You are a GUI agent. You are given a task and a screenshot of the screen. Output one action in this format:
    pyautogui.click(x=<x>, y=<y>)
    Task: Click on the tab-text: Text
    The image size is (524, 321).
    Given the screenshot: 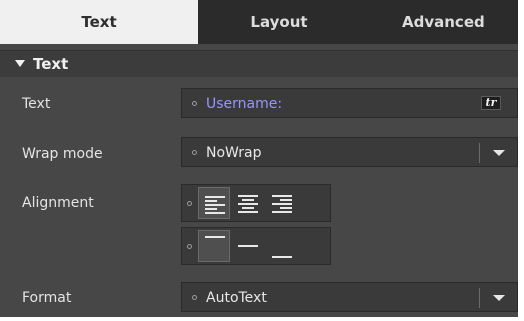 What is the action you would take?
    pyautogui.click(x=99, y=22)
    